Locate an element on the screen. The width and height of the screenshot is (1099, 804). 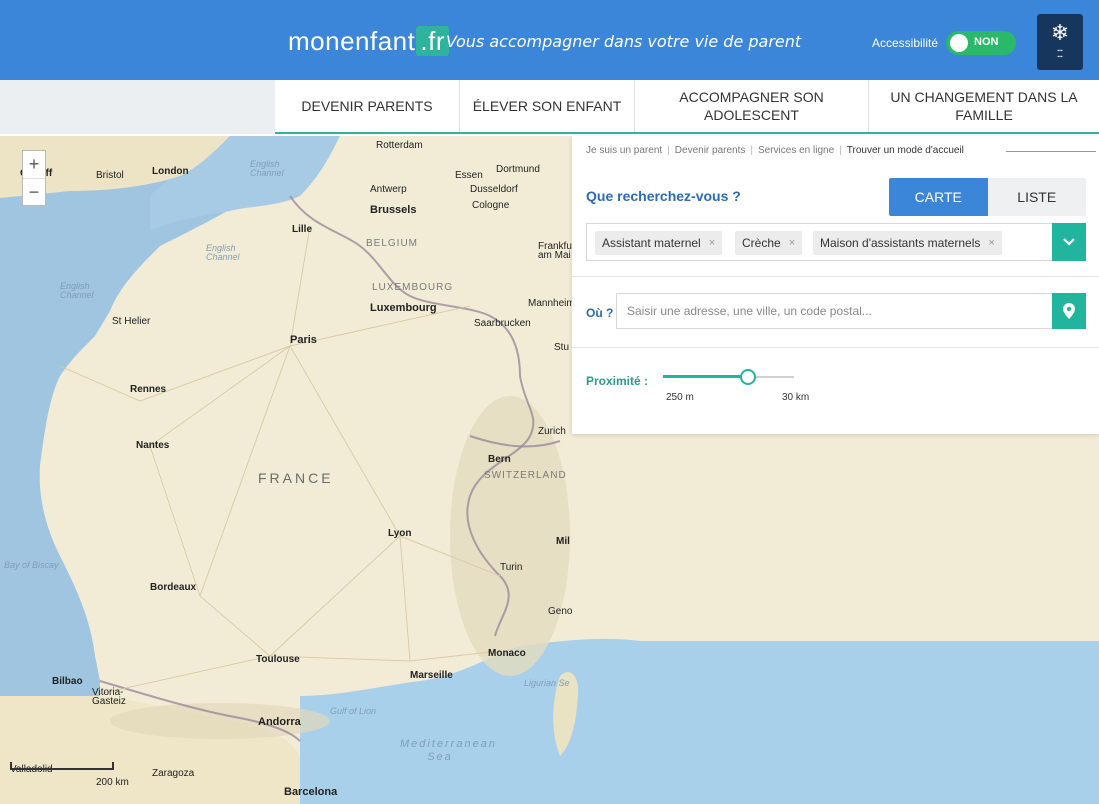
map-label-antwerp: Antwerp is located at coordinates (388, 189).